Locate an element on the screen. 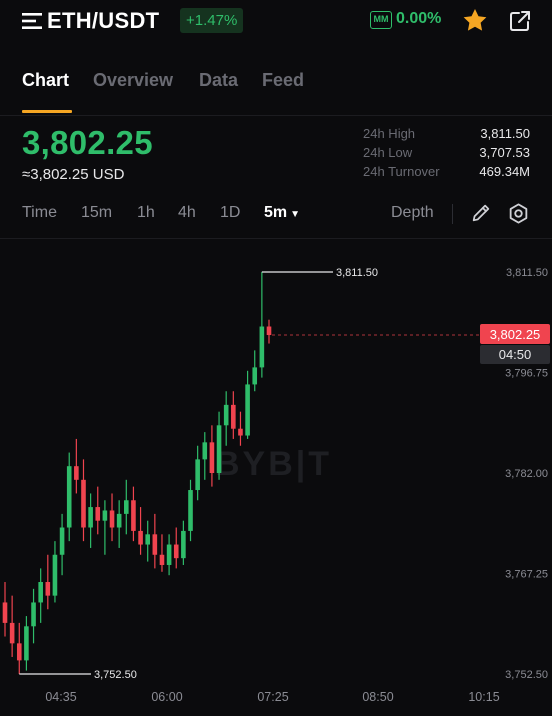 This screenshot has width=552, height=716. header-bar: ETH/USDT +1.47% MM 0.00% is located at coordinates (276, 21).